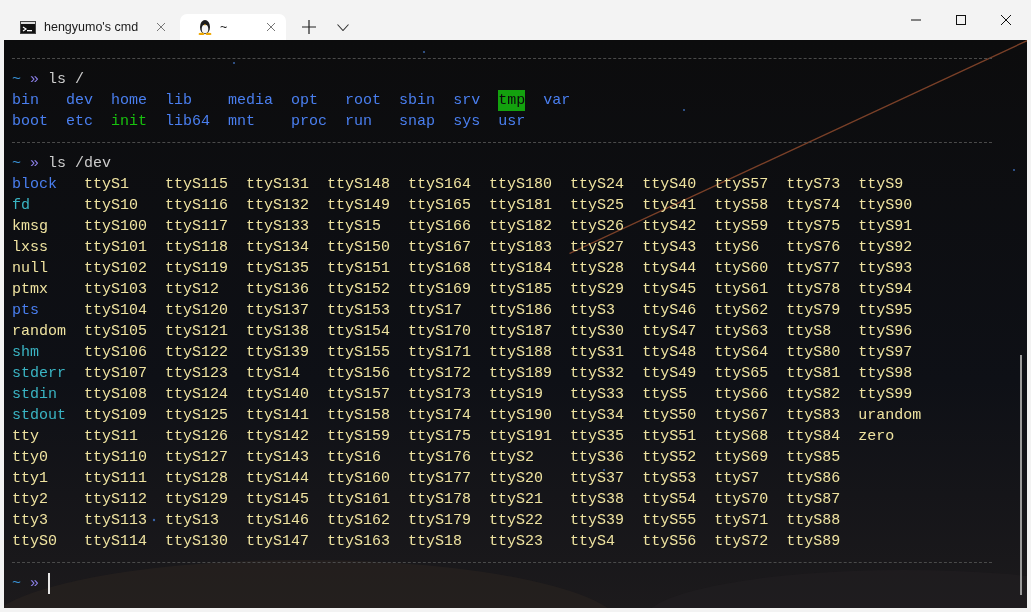  Describe the element at coordinates (597, 479) in the screenshot. I see `file-name: ttyS37` at that location.